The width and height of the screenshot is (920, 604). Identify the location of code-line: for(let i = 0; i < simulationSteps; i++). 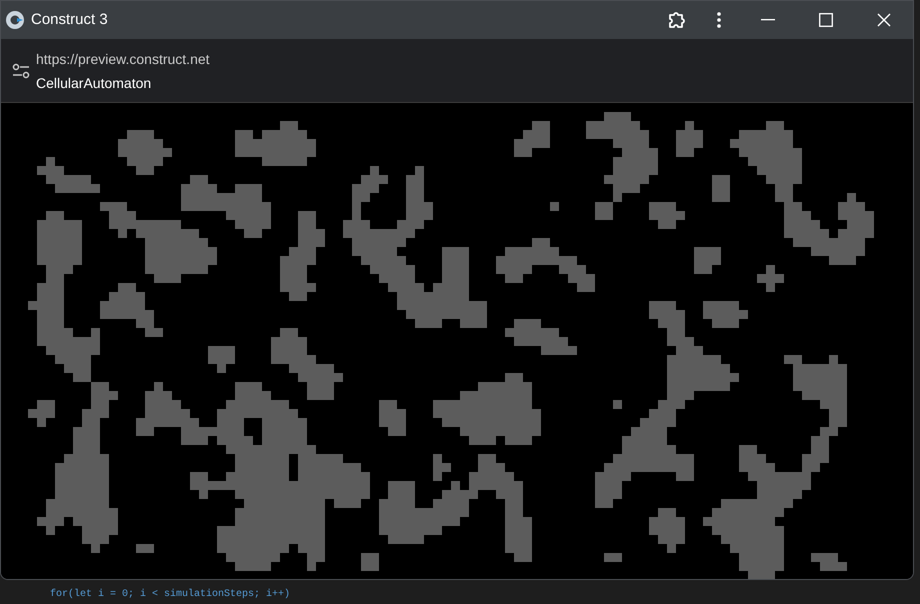
(170, 594).